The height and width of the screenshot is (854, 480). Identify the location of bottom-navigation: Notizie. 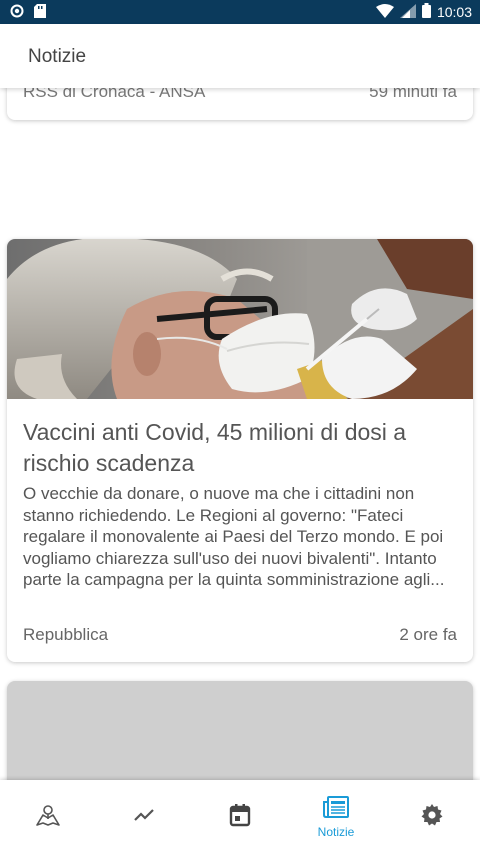
(240, 817).